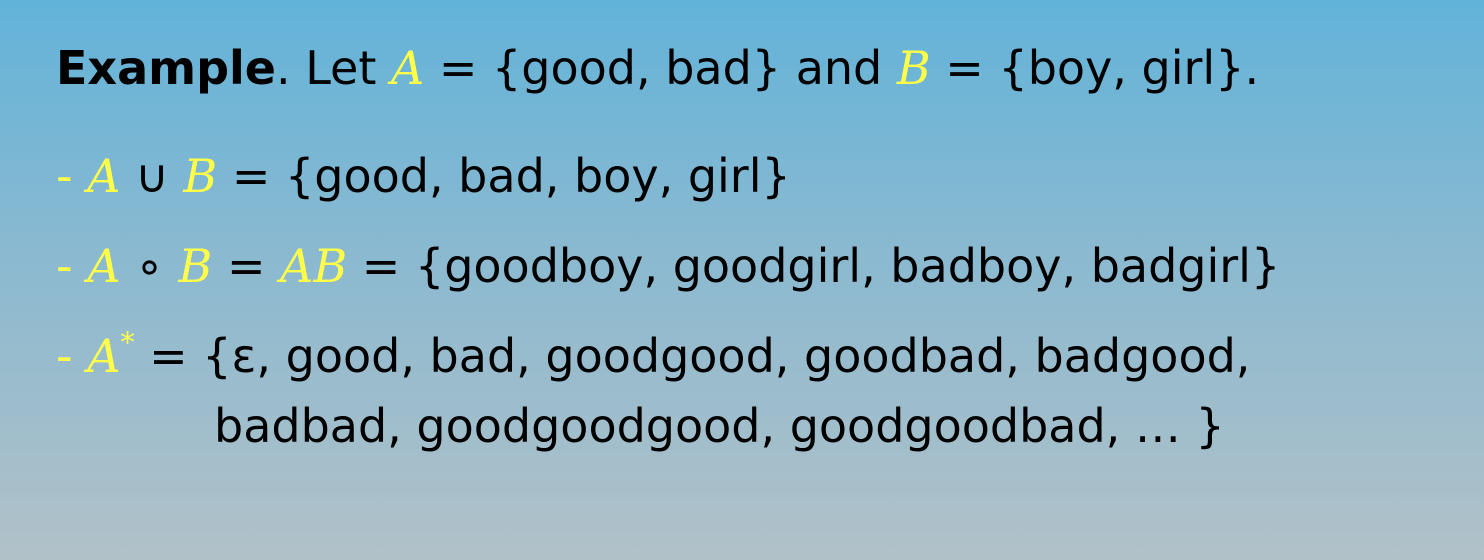 This screenshot has height=560, width=1484. I want to click on concat-result: = {goodboy, goodgirl, badboy, badgirl}, so click(814, 266).